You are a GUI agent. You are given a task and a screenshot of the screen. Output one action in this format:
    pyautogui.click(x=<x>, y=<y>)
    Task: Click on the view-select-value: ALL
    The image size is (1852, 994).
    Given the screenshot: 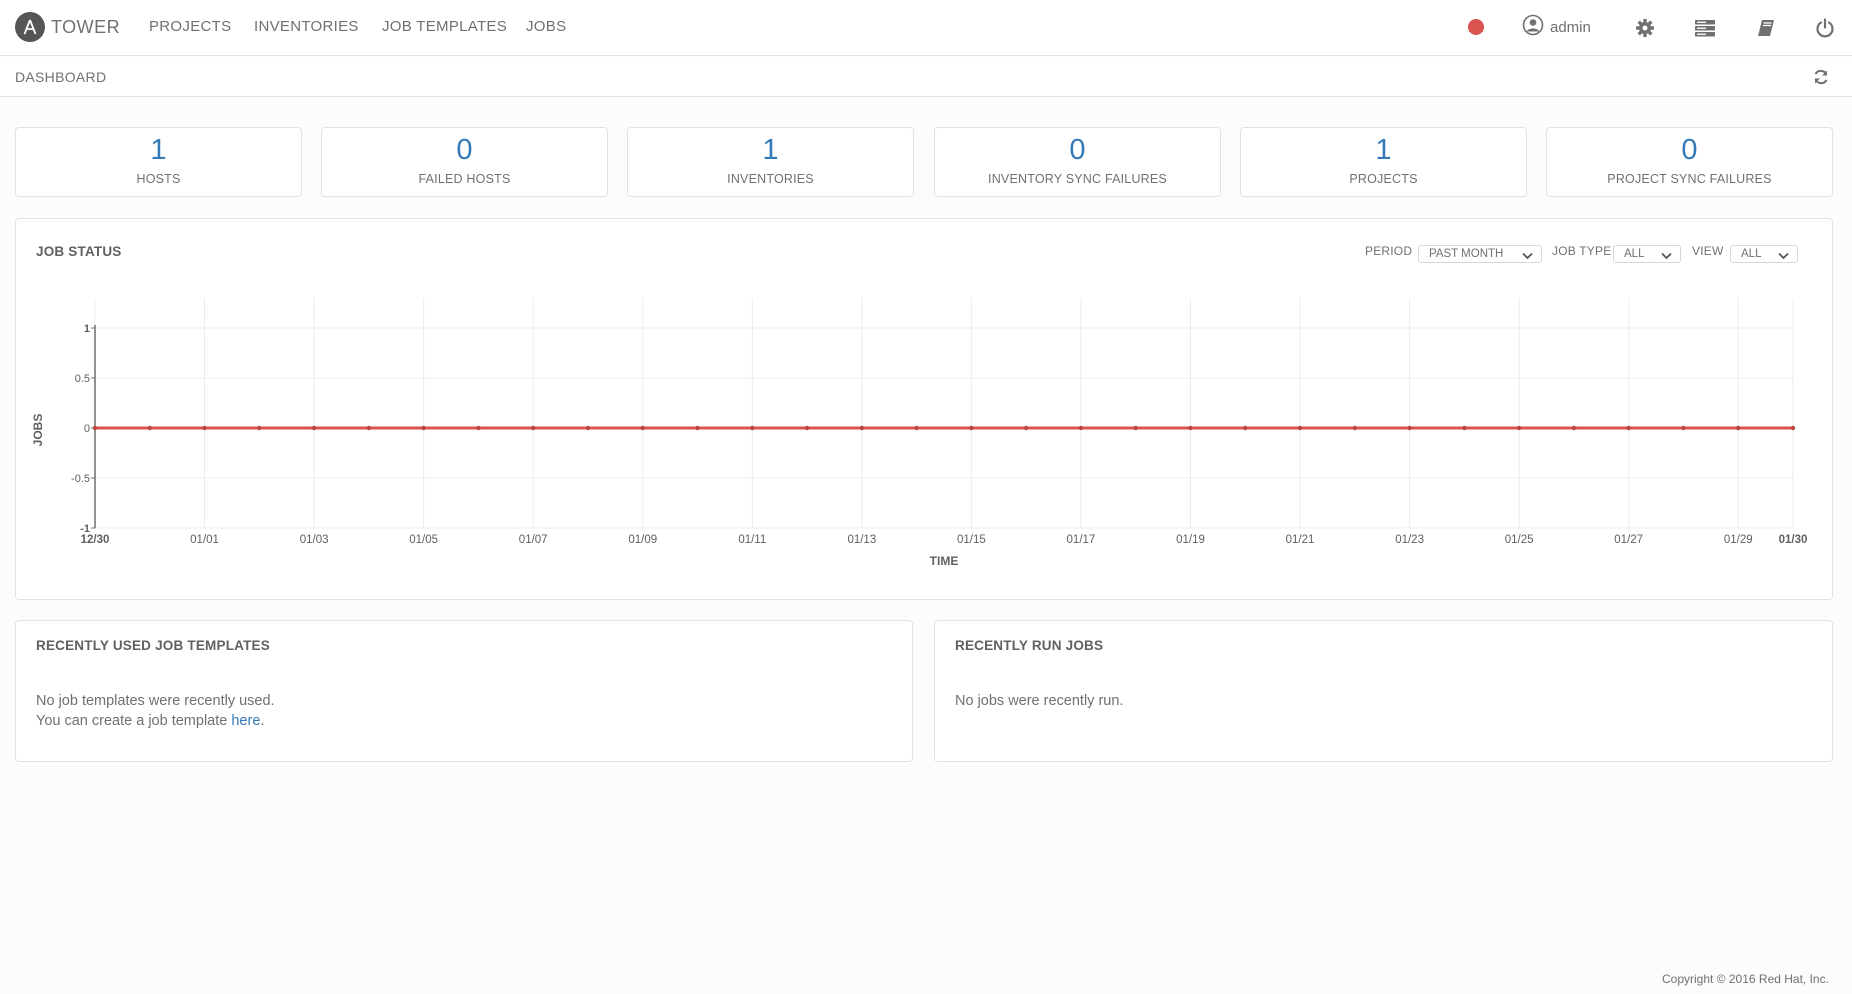 What is the action you would take?
    pyautogui.click(x=1751, y=254)
    